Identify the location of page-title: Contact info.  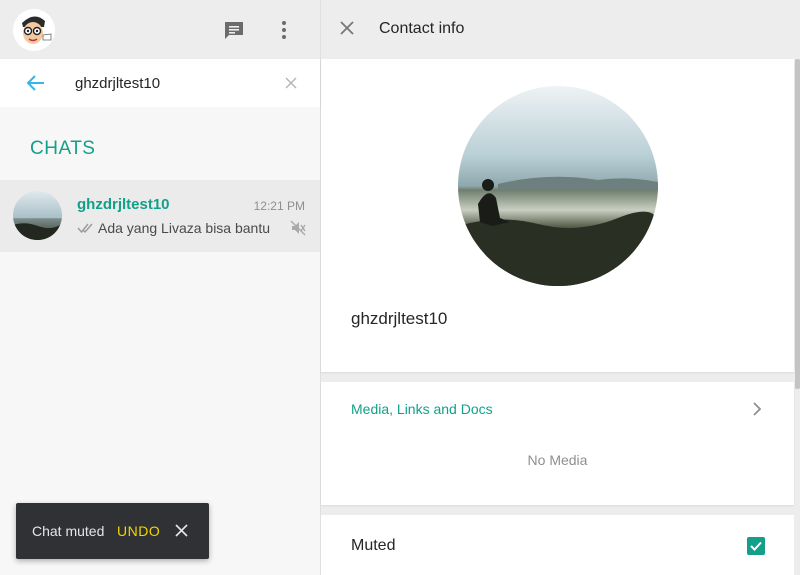
(422, 28).